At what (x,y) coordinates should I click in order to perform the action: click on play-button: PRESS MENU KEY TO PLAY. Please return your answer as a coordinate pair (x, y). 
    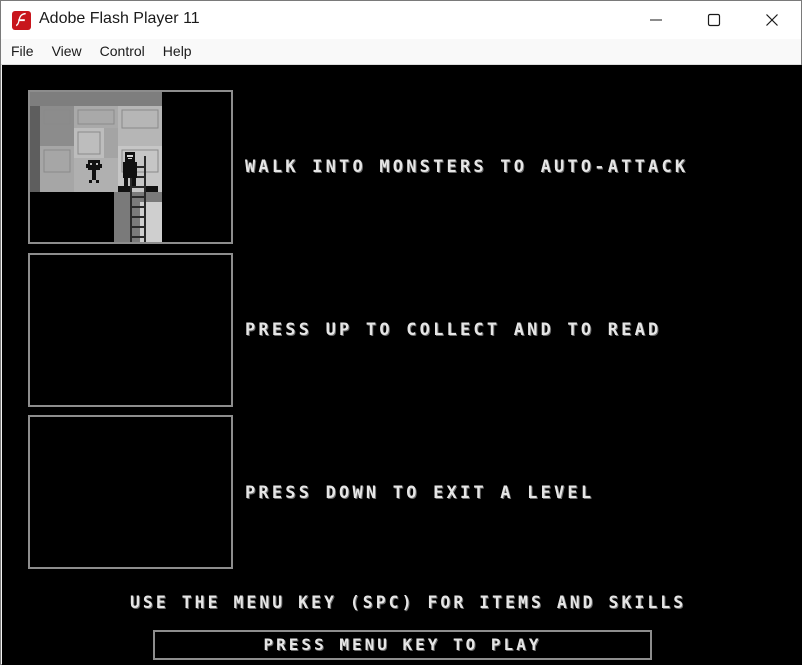
    Looking at the image, I should click on (402, 645).